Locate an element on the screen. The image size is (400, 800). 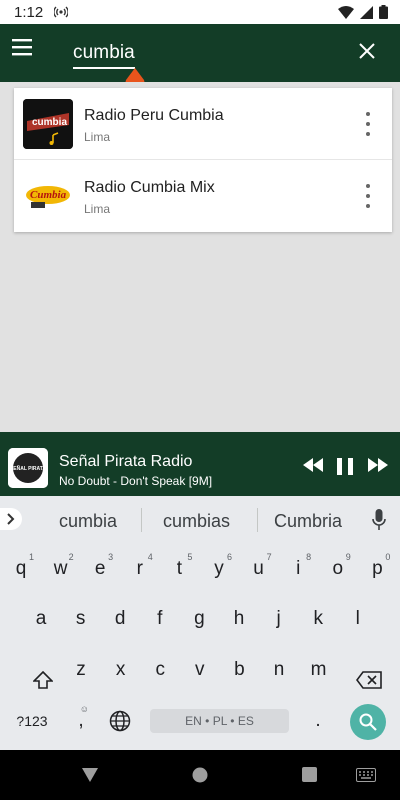
key-number-hint: 4 is located at coordinates (150, 557).